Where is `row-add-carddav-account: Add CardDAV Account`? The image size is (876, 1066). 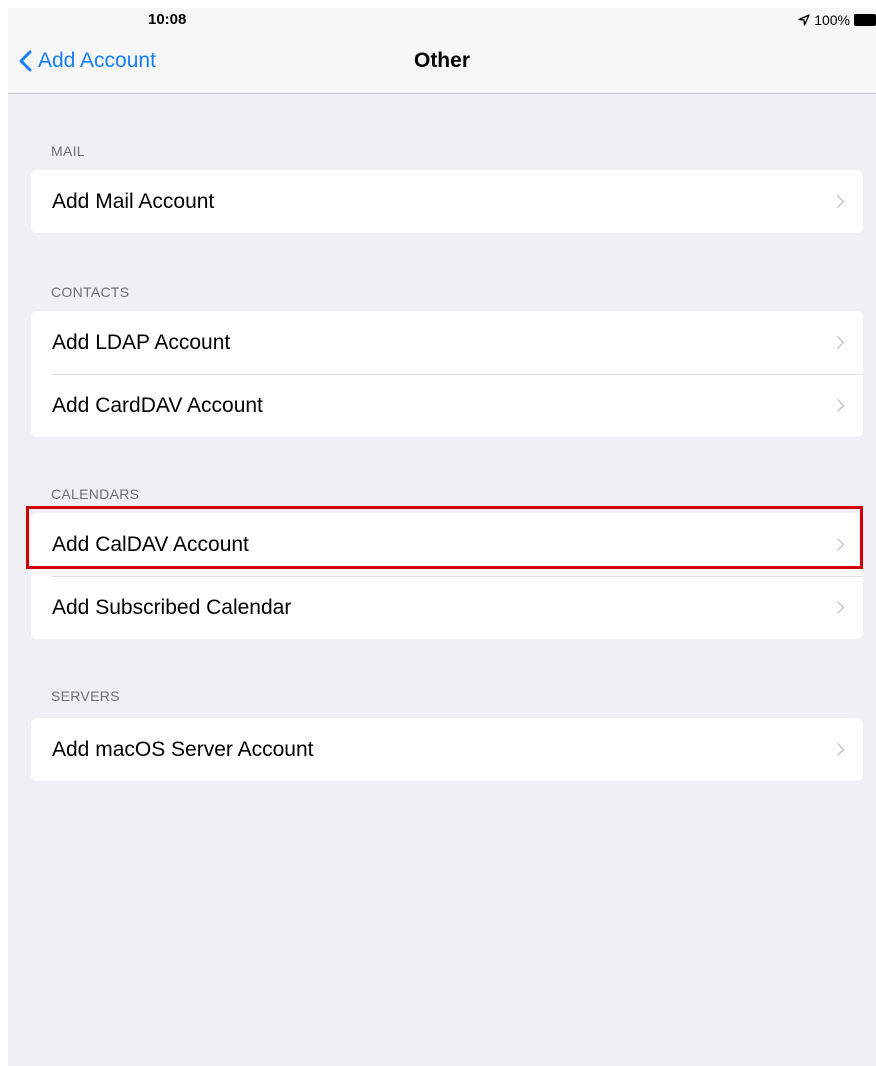
row-add-carddav-account: Add CardDAV Account is located at coordinates (447, 405).